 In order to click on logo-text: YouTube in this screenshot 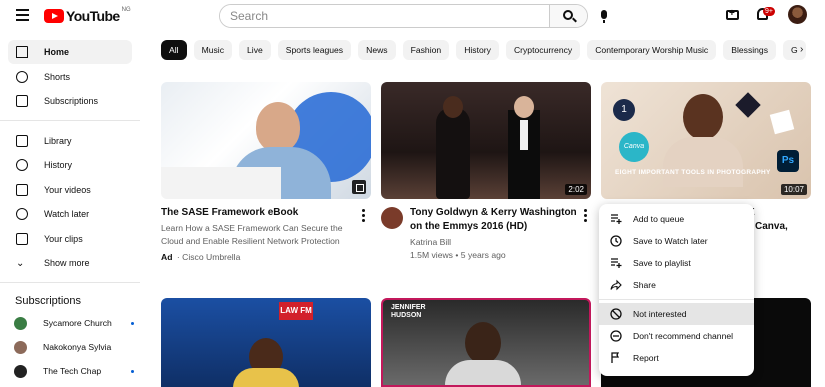, I will do `click(93, 16)`.